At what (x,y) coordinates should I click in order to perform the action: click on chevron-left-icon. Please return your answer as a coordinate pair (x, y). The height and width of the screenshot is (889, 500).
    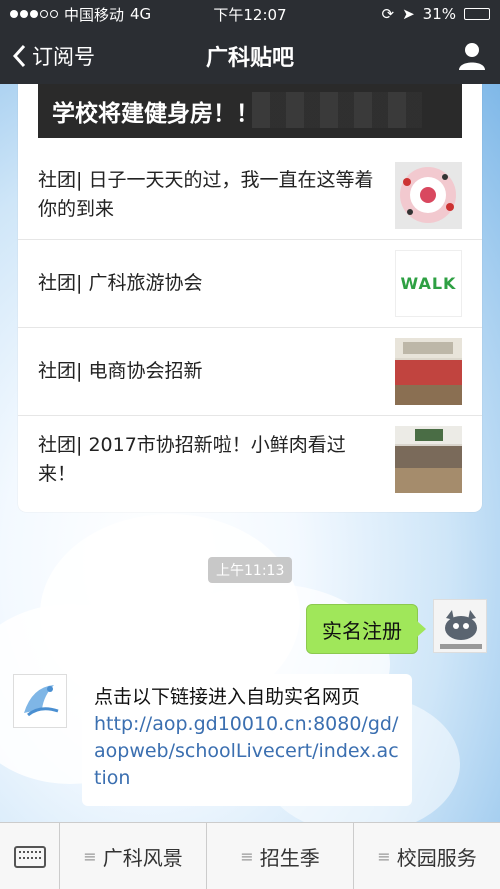
    Looking at the image, I should click on (19, 56).